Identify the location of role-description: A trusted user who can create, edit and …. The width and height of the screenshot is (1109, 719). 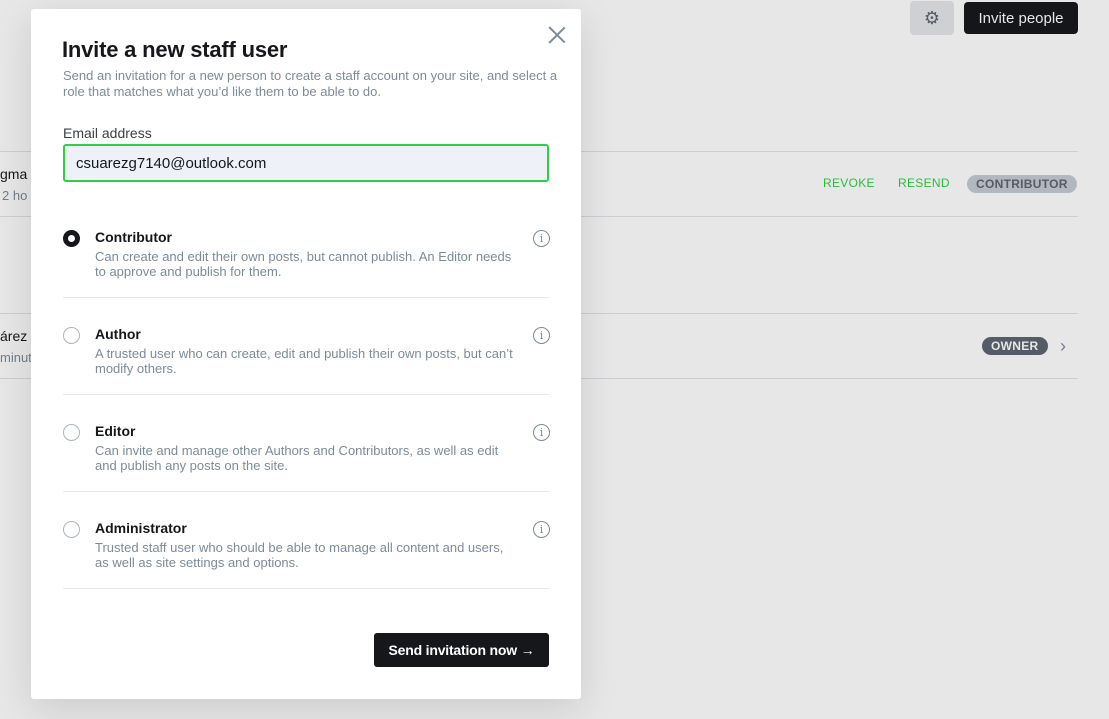
(304, 361).